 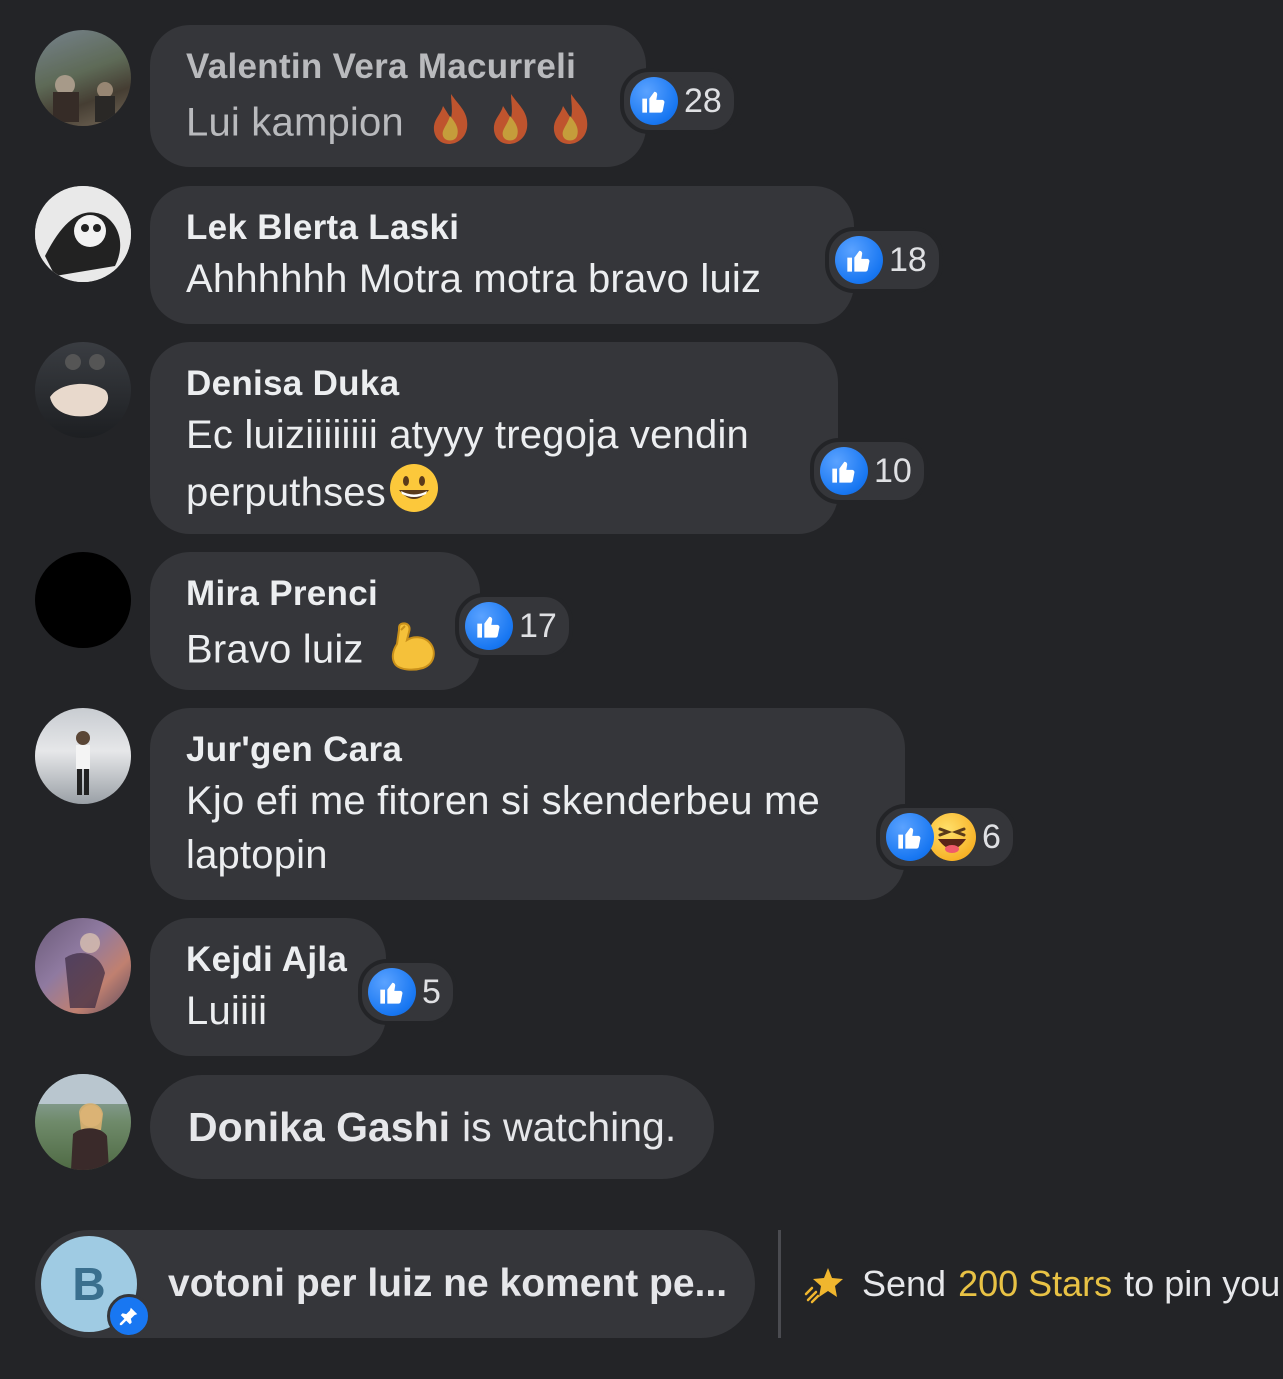 I want to click on pinned-avatar-letter: B, so click(x=89, y=1284).